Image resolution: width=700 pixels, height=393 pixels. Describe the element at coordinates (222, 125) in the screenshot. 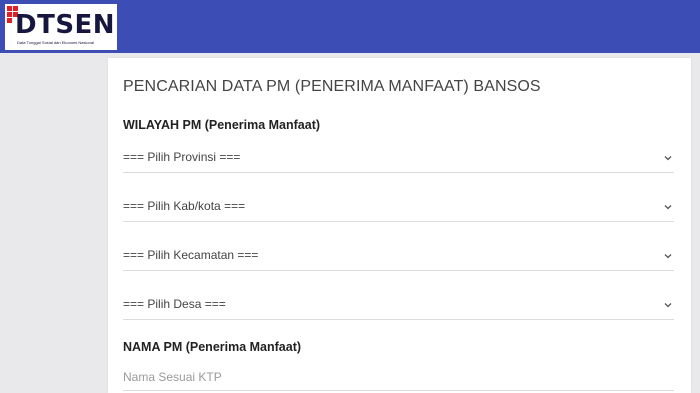

I see `wilayah-label: WILAYAH PM (Penerima Manfaat)` at that location.